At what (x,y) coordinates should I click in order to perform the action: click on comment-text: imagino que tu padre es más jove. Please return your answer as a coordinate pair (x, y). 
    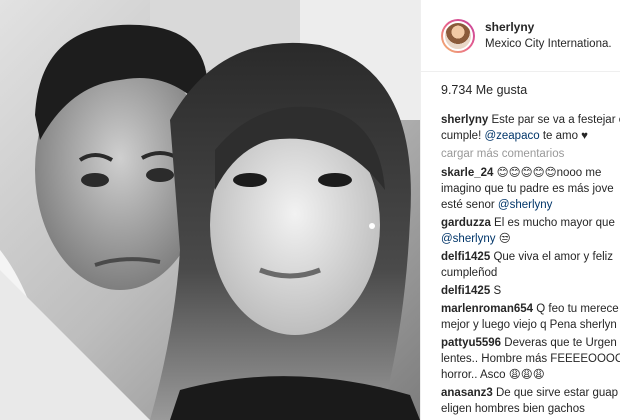
    Looking at the image, I should click on (527, 189).